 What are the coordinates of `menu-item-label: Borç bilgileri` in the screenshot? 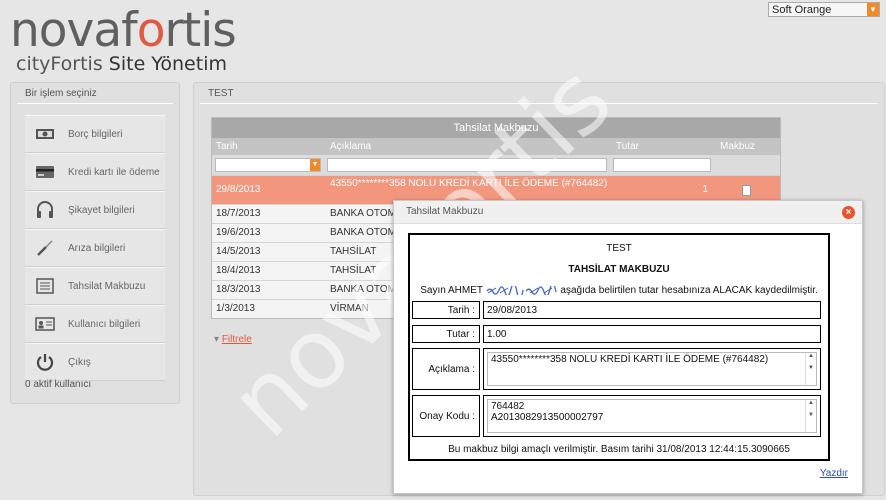 It's located at (95, 134).